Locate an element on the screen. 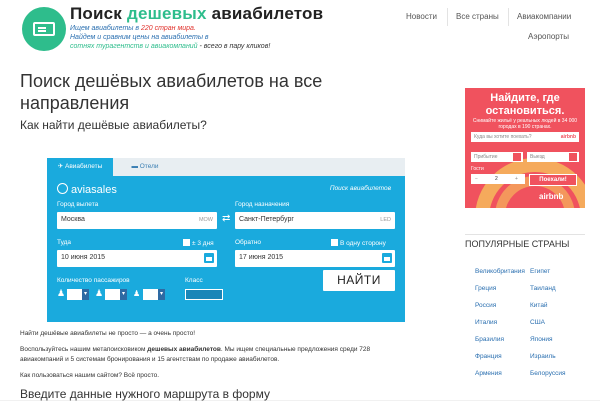 The width and height of the screenshot is (600, 401). adults-select: ▾ is located at coordinates (78, 294).